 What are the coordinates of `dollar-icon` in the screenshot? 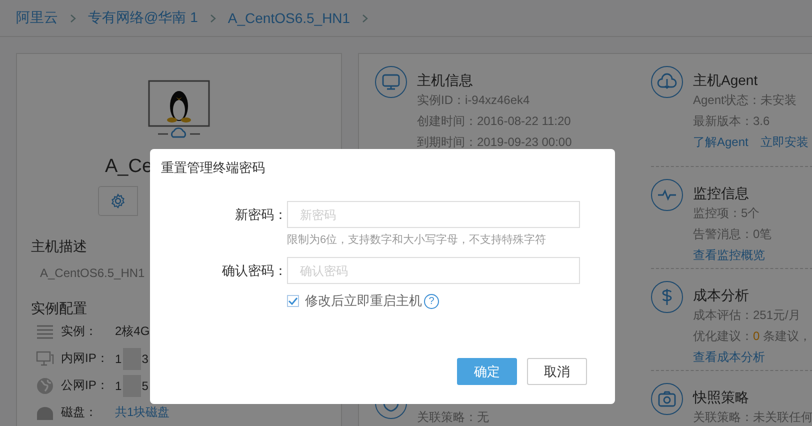 It's located at (667, 296).